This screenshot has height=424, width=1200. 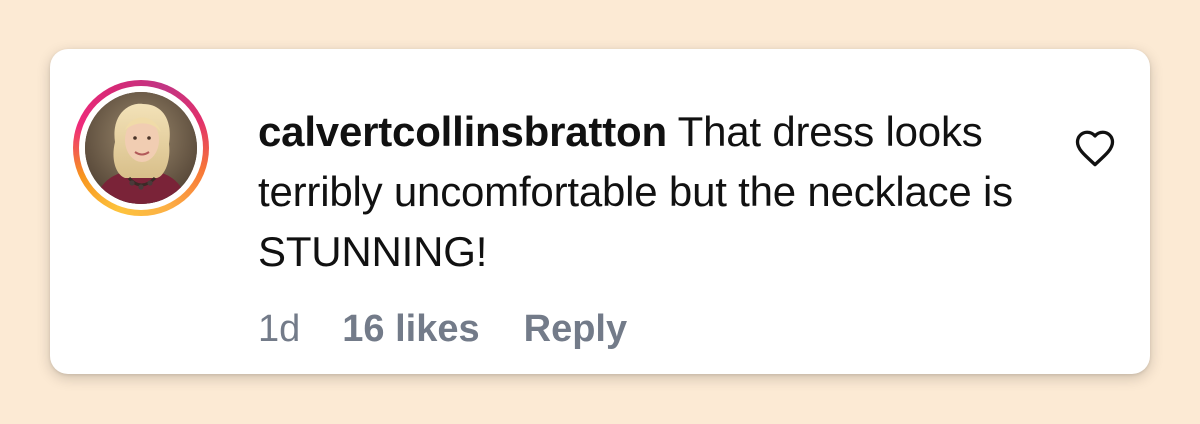 I want to click on avatar, so click(x=141, y=148).